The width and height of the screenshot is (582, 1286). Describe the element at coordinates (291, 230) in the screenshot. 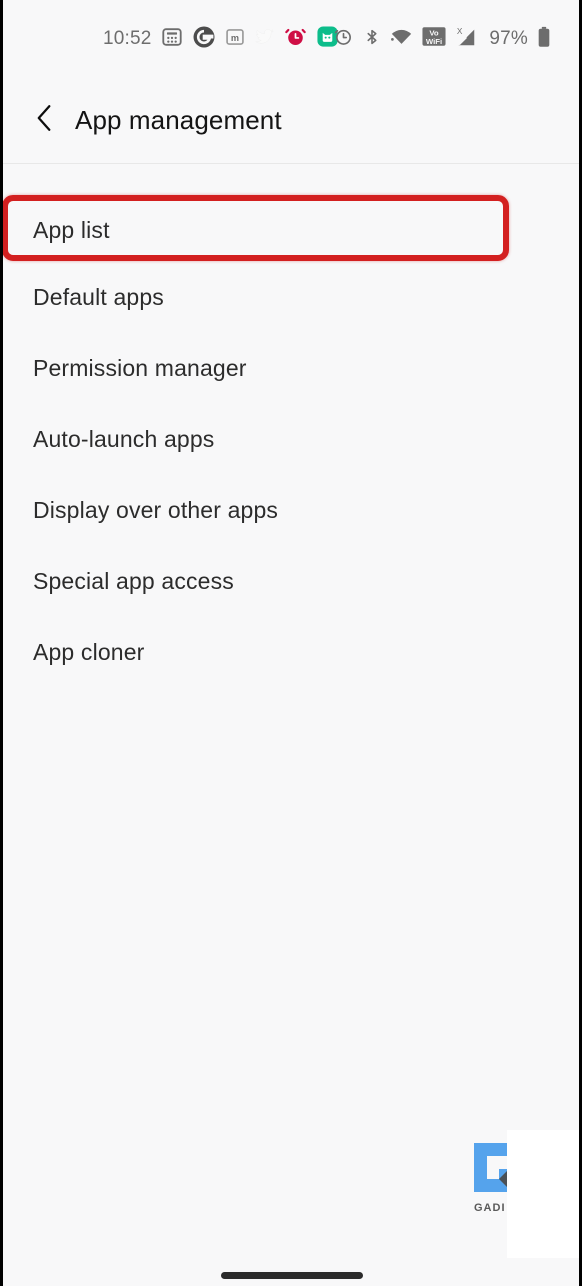

I see `list-item-app-list: App list` at that location.